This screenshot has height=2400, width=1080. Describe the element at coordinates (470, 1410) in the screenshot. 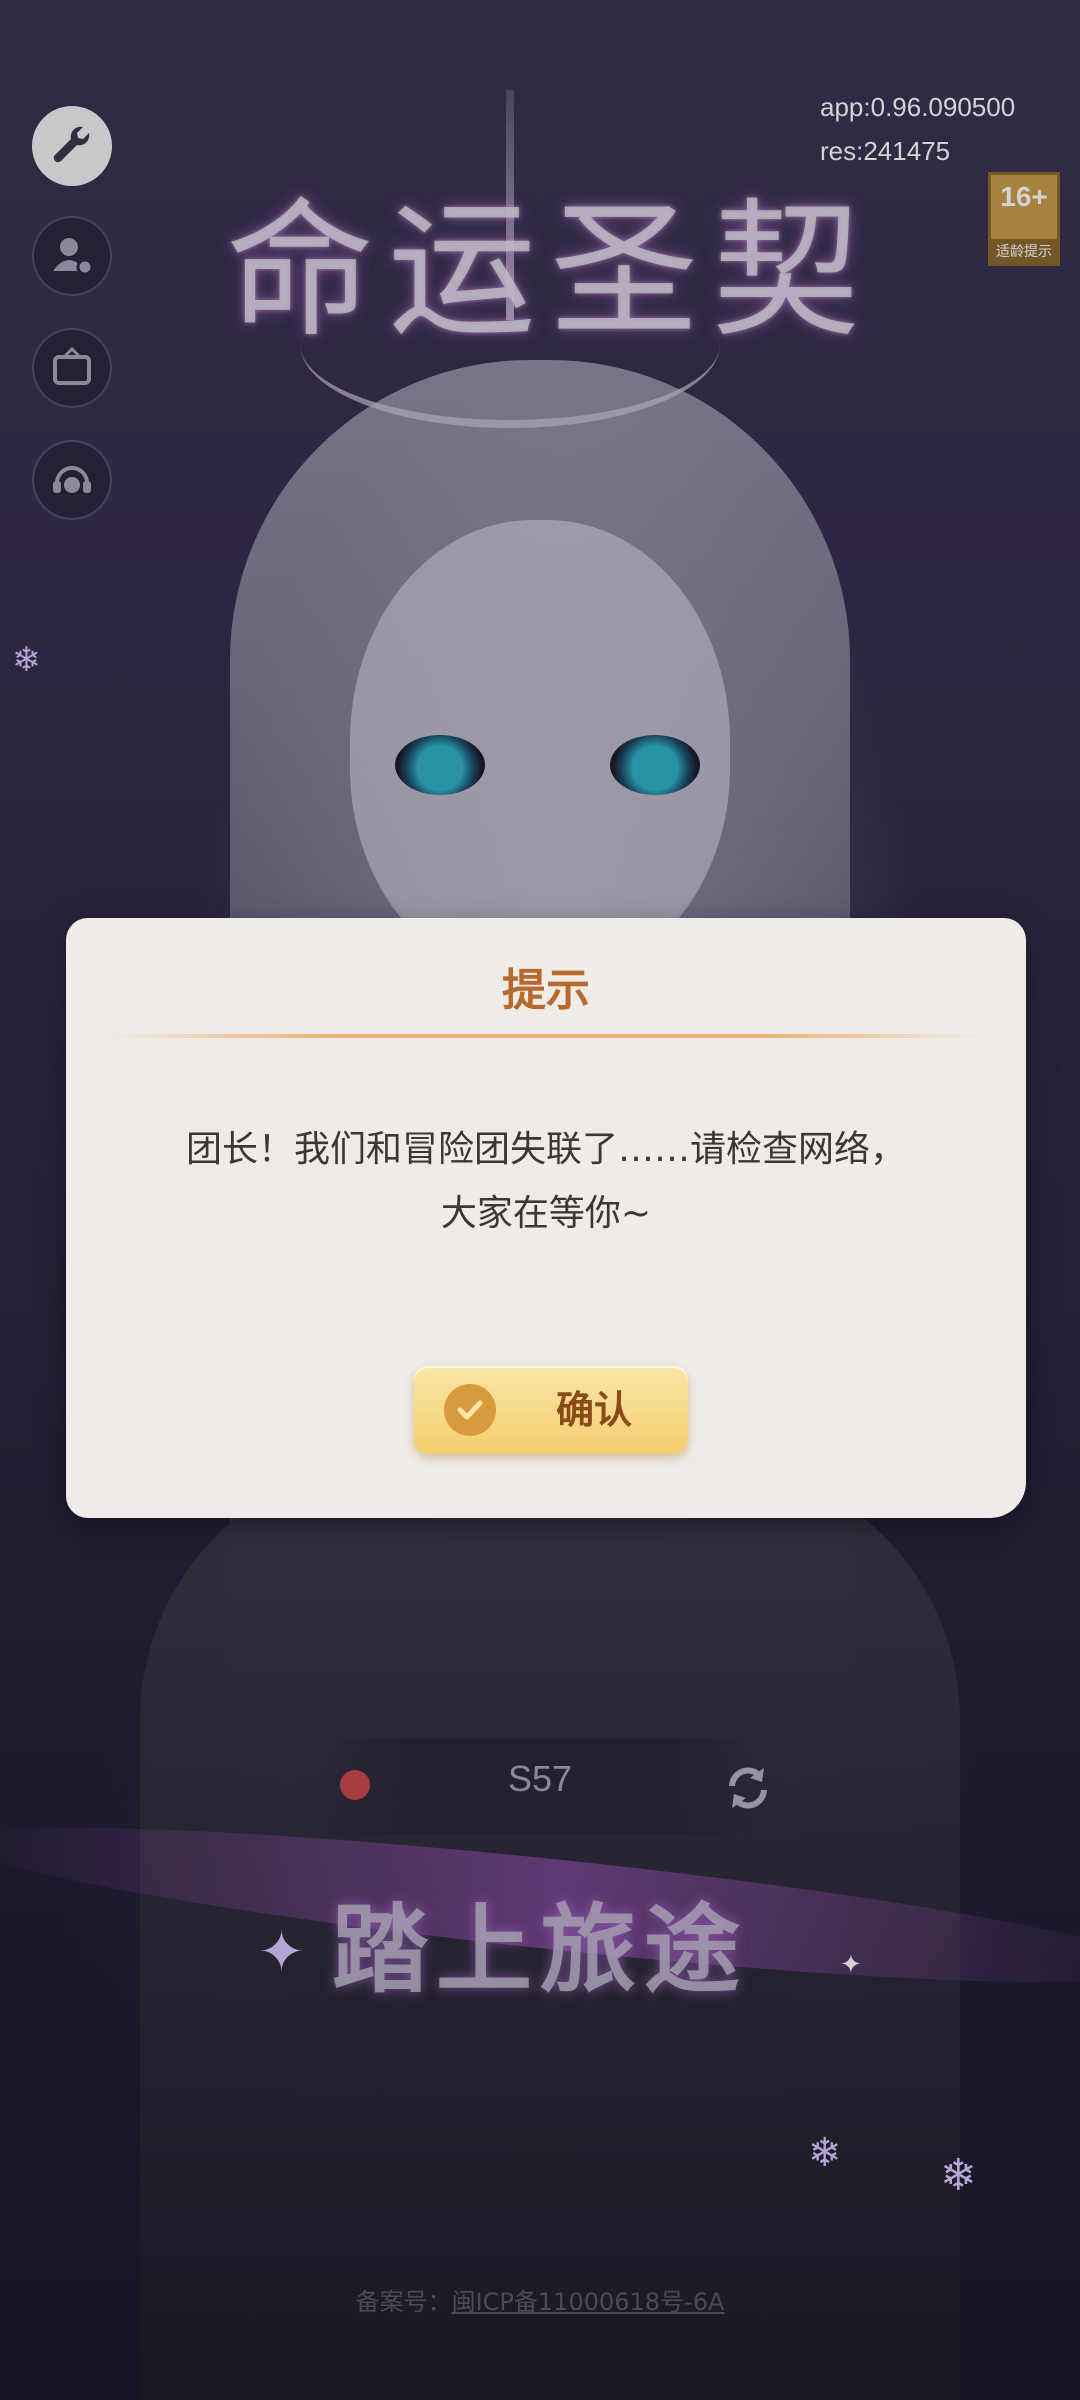

I see `checkmark-icon` at that location.